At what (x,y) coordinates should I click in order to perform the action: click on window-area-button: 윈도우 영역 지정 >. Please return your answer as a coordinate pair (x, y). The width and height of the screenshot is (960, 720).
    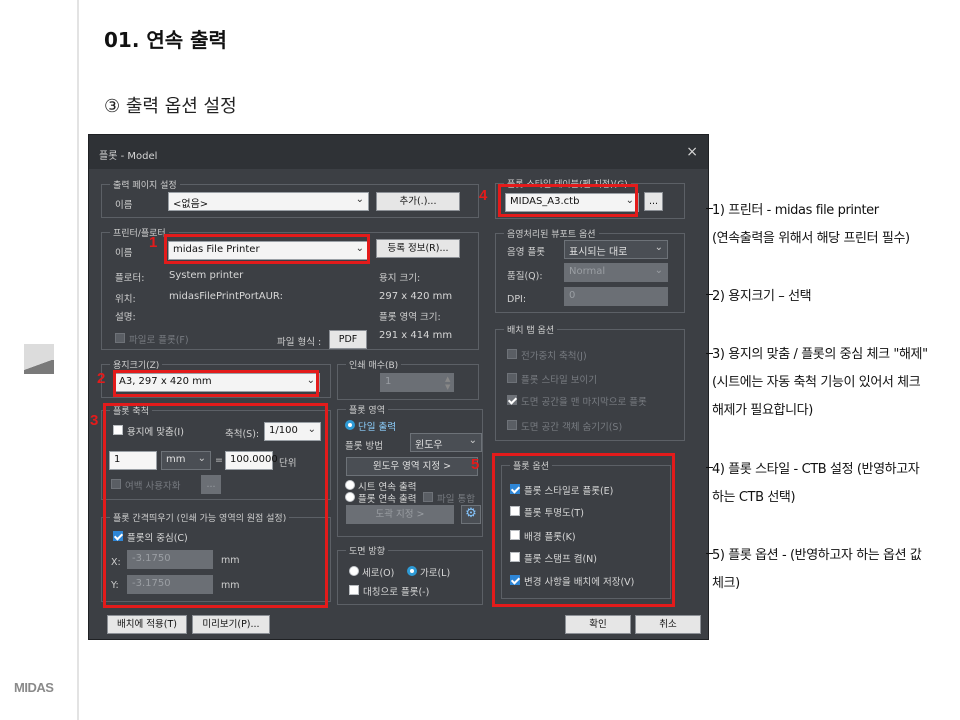
    Looking at the image, I should click on (412, 466).